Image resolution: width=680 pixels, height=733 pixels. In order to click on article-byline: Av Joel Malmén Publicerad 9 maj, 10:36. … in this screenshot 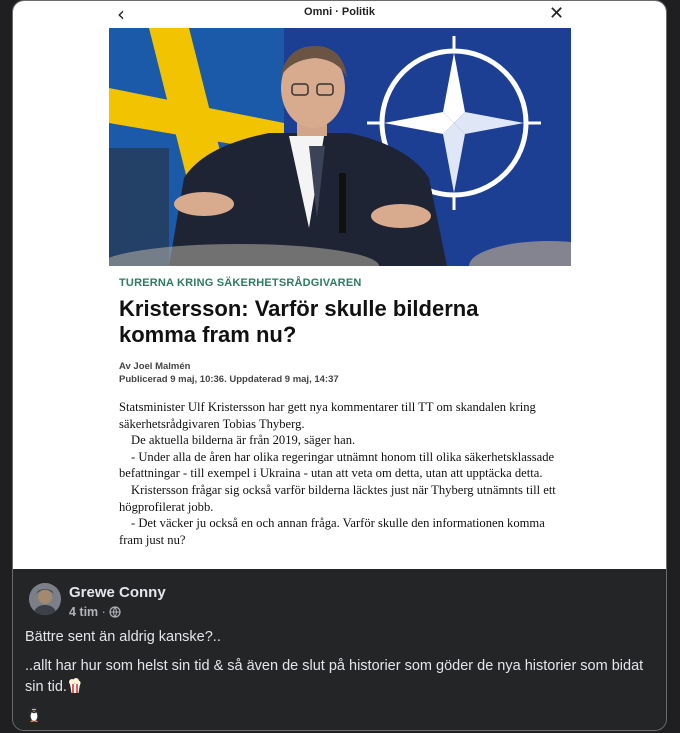, I will do `click(339, 373)`.